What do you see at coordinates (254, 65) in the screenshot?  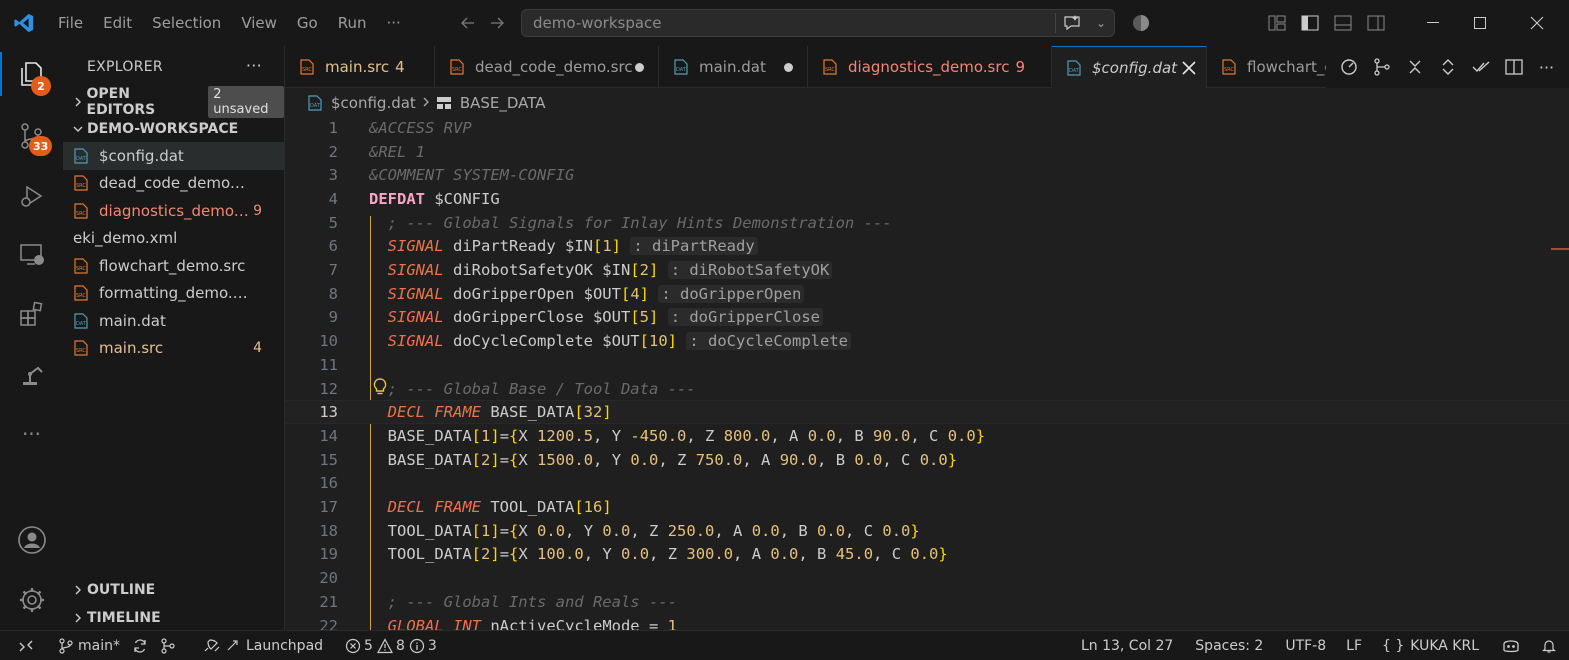 I see `explorer-more-icon: ···` at bounding box center [254, 65].